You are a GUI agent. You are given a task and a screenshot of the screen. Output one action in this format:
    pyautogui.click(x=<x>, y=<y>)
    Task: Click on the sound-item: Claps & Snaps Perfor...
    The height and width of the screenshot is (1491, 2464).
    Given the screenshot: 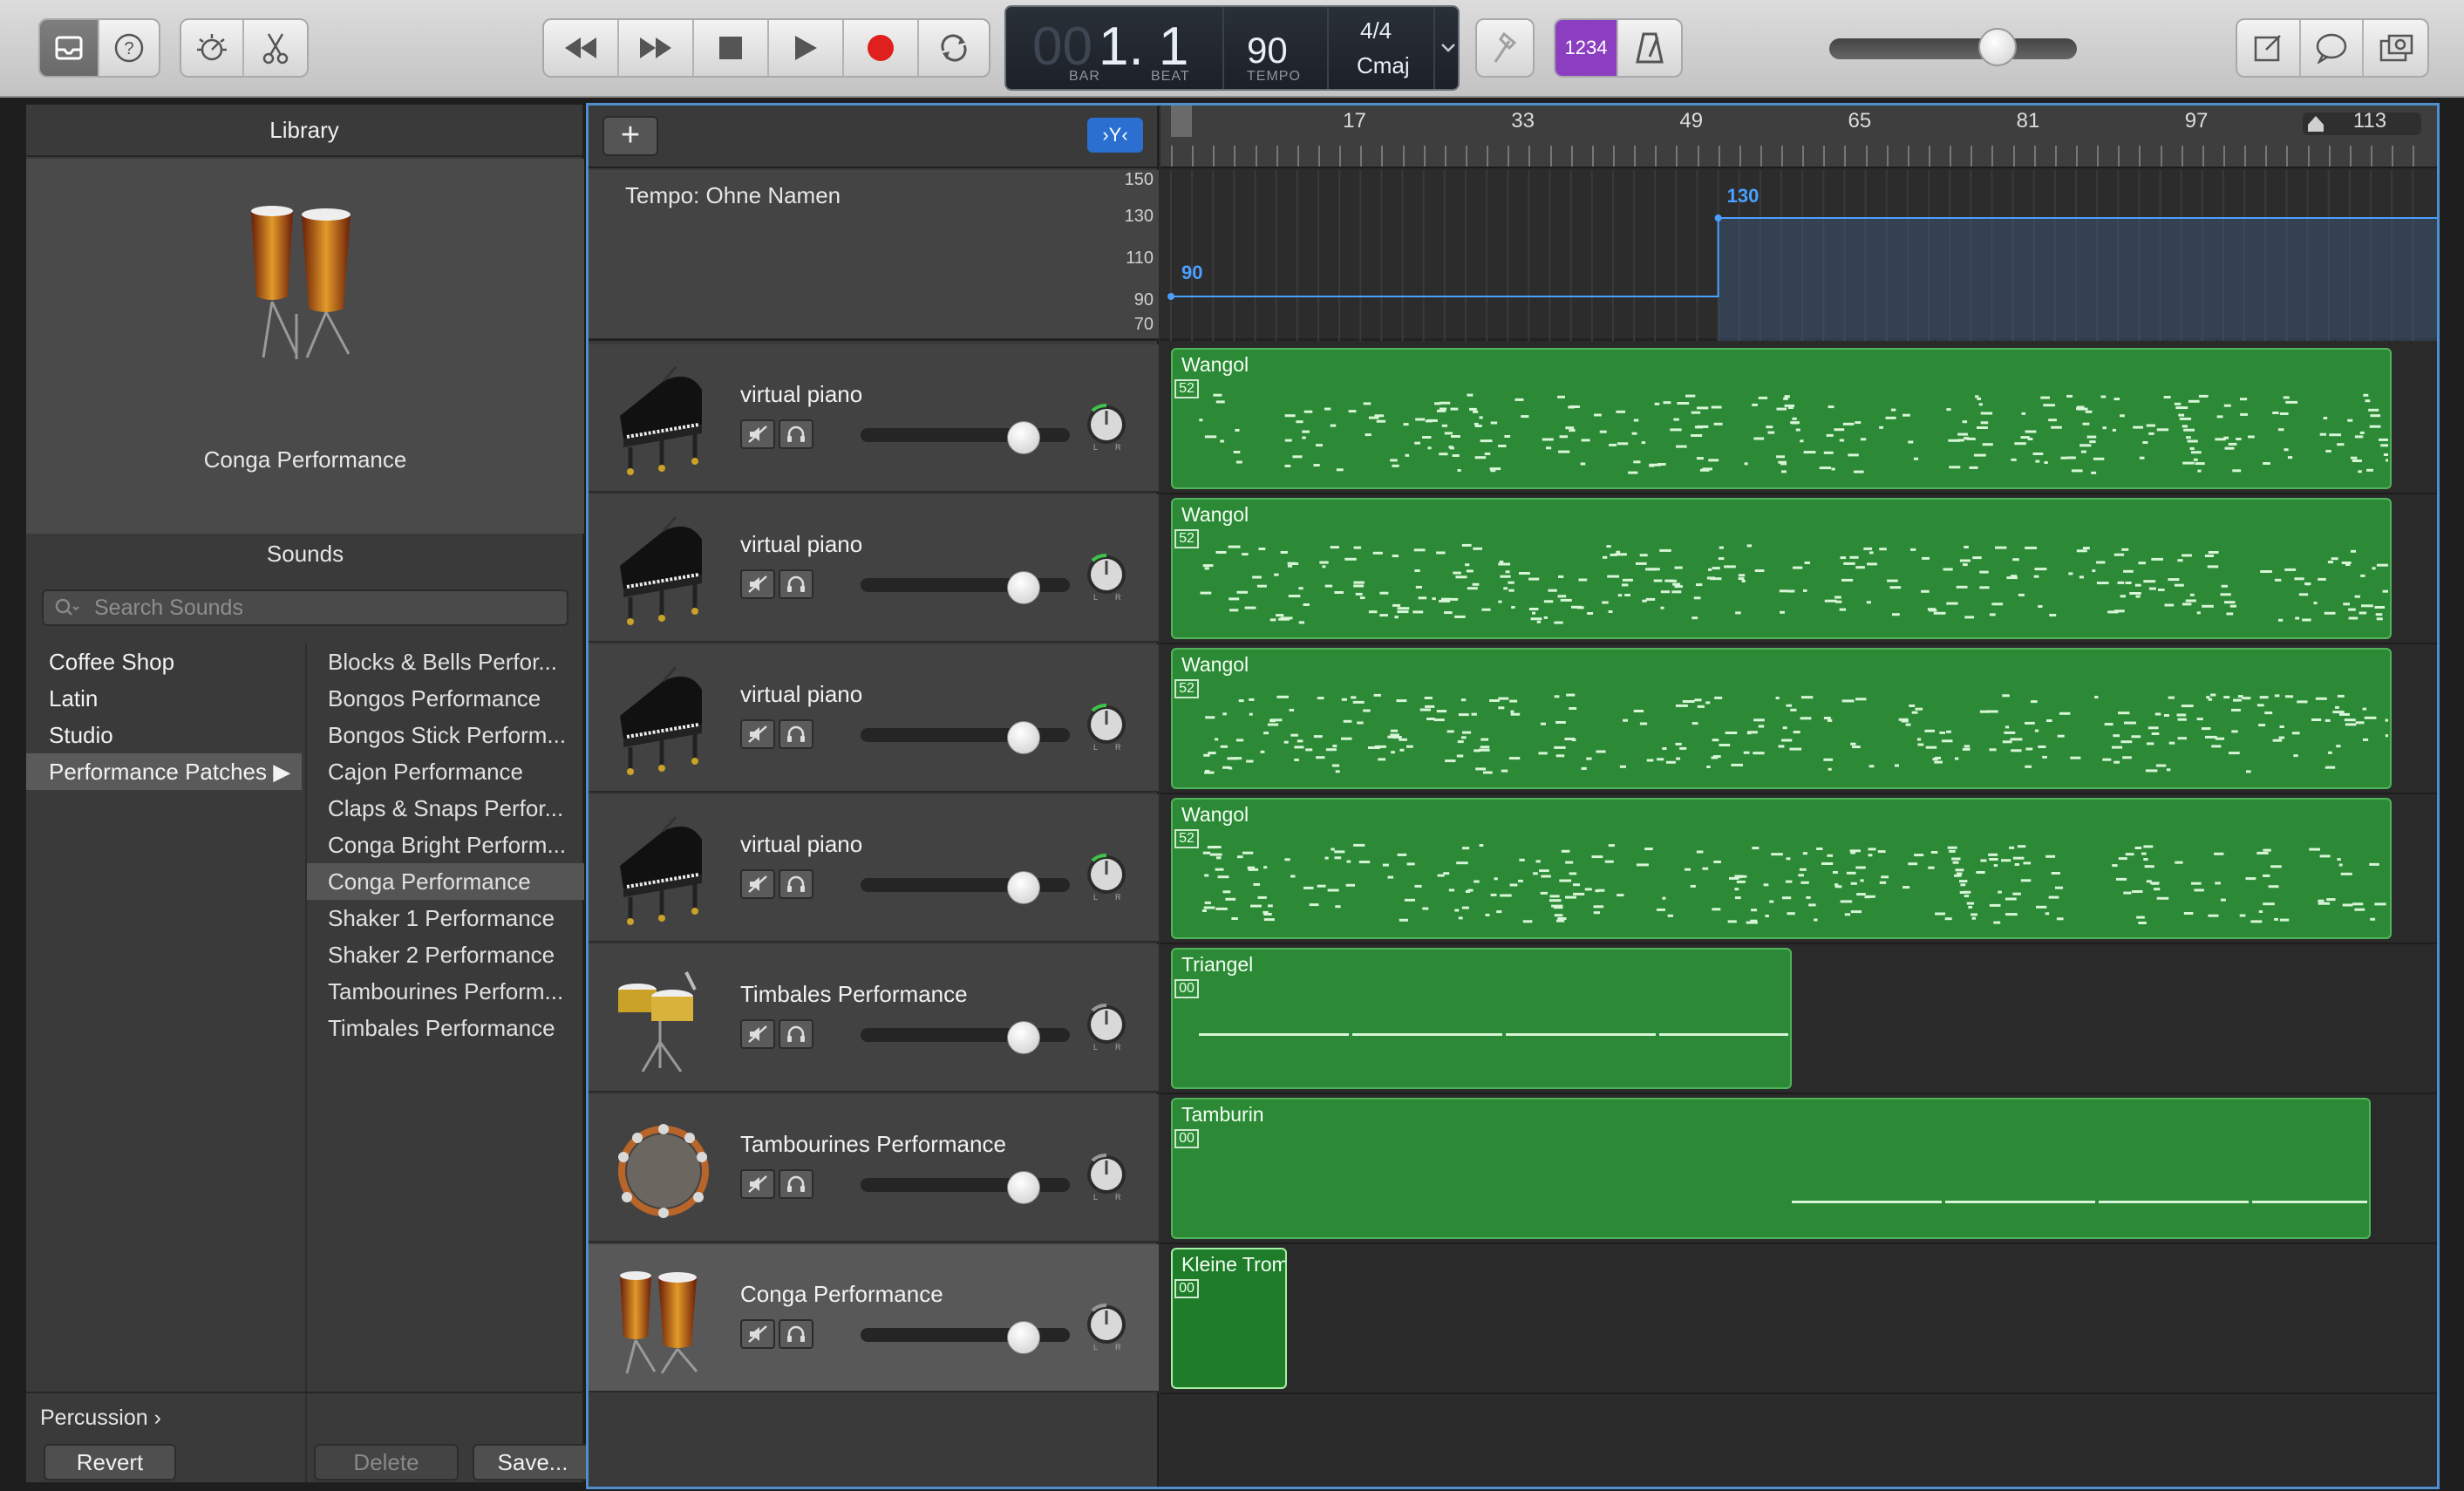 What is the action you would take?
    pyautogui.click(x=445, y=808)
    